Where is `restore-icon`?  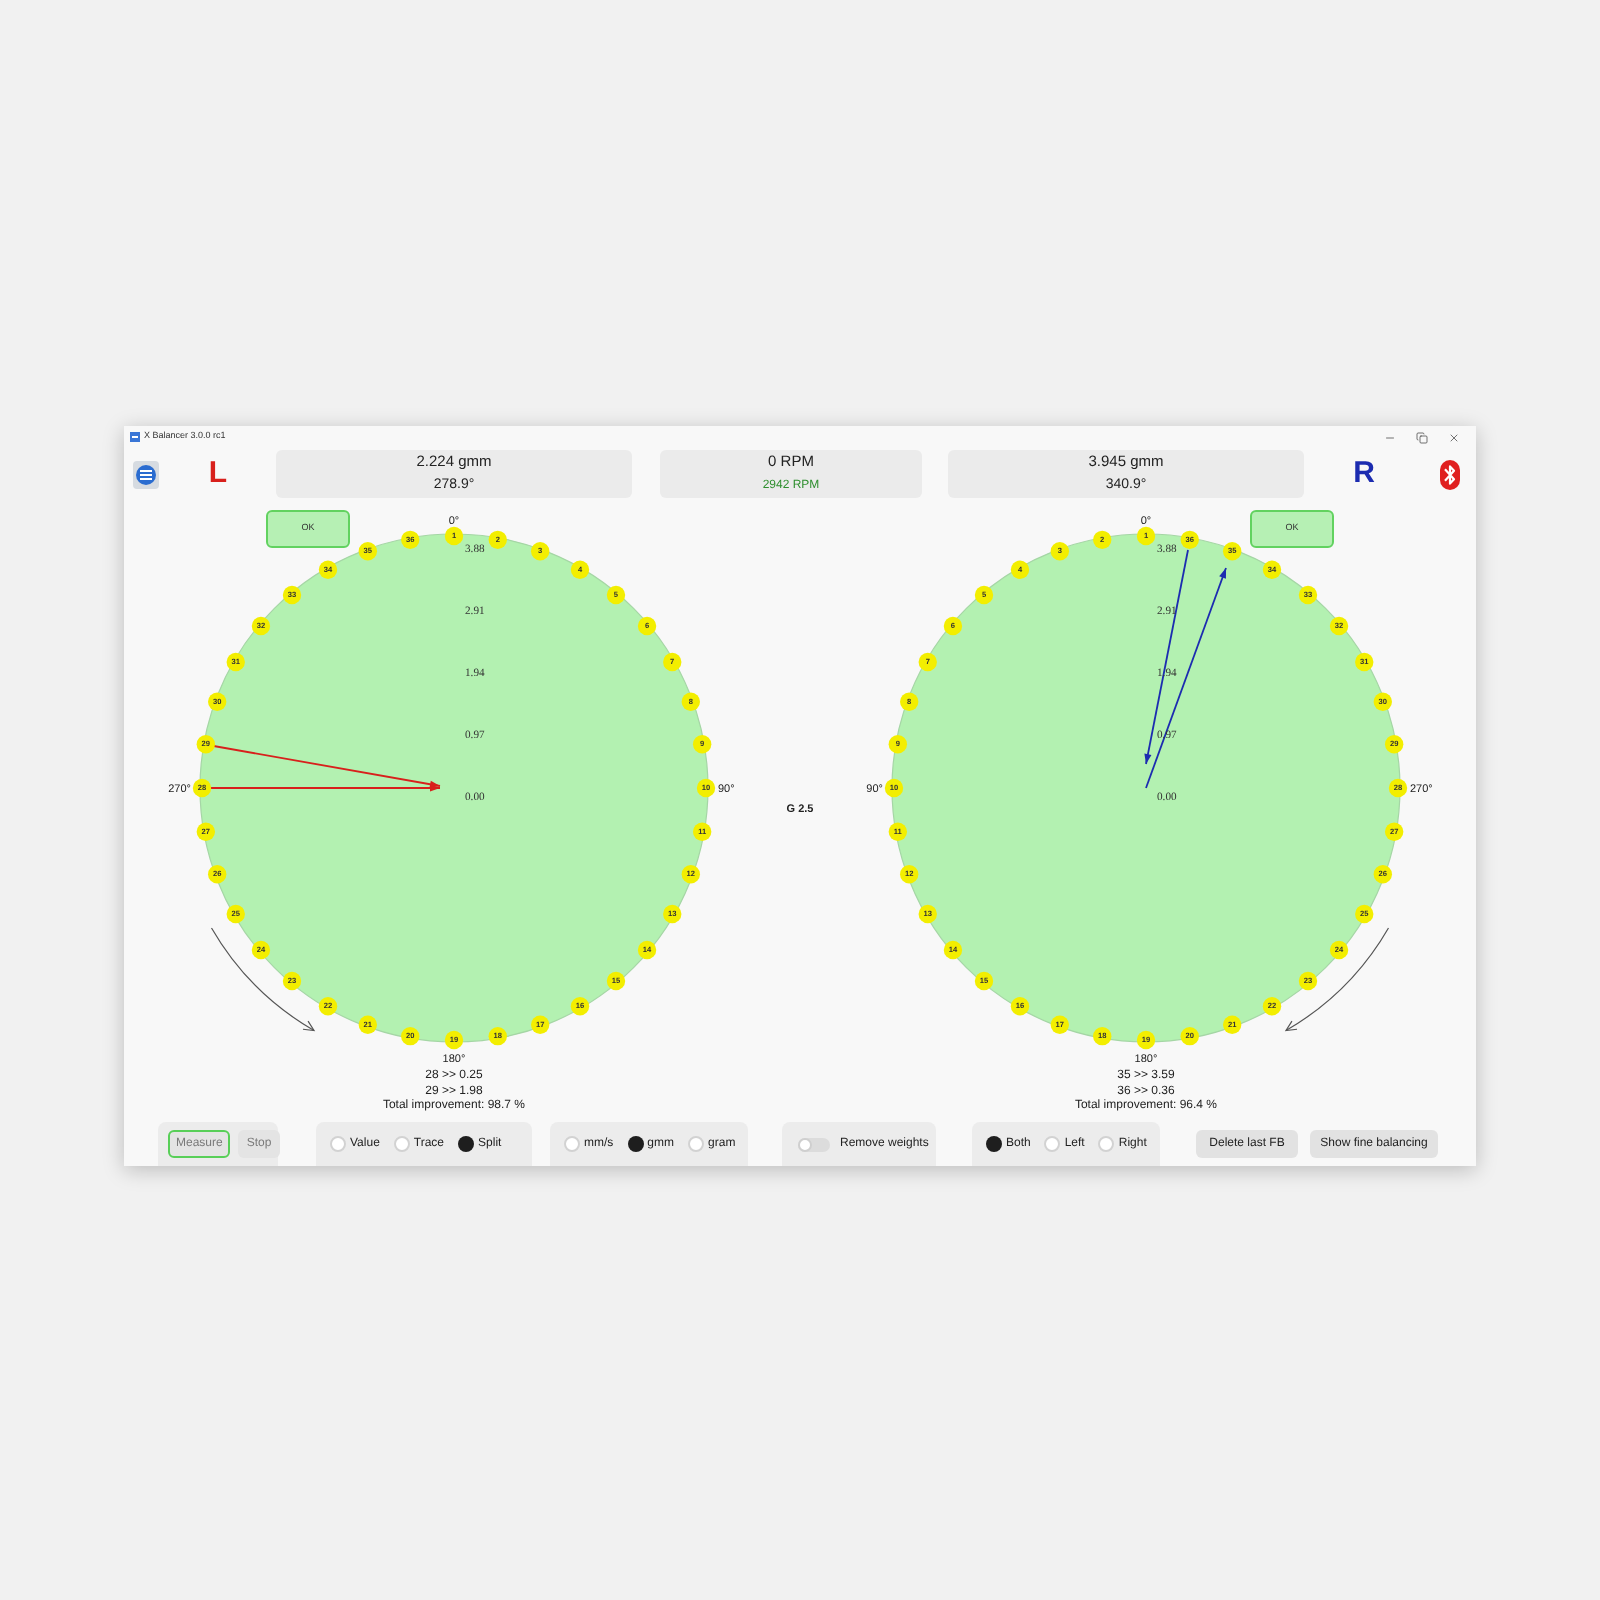 restore-icon is located at coordinates (1422, 437).